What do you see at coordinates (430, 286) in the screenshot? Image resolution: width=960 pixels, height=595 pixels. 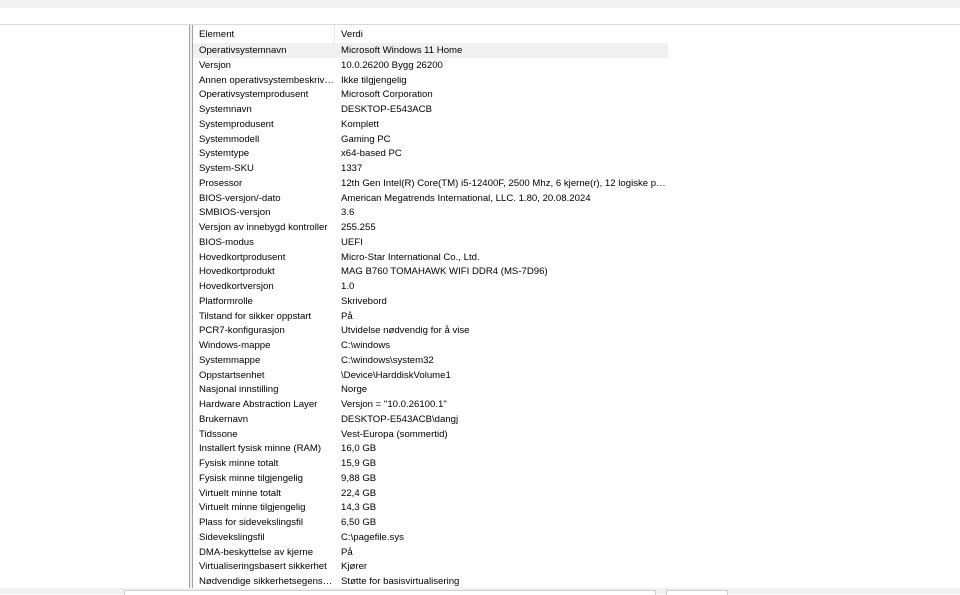 I see `table-row: Hovedkortversjon 1.0` at bounding box center [430, 286].